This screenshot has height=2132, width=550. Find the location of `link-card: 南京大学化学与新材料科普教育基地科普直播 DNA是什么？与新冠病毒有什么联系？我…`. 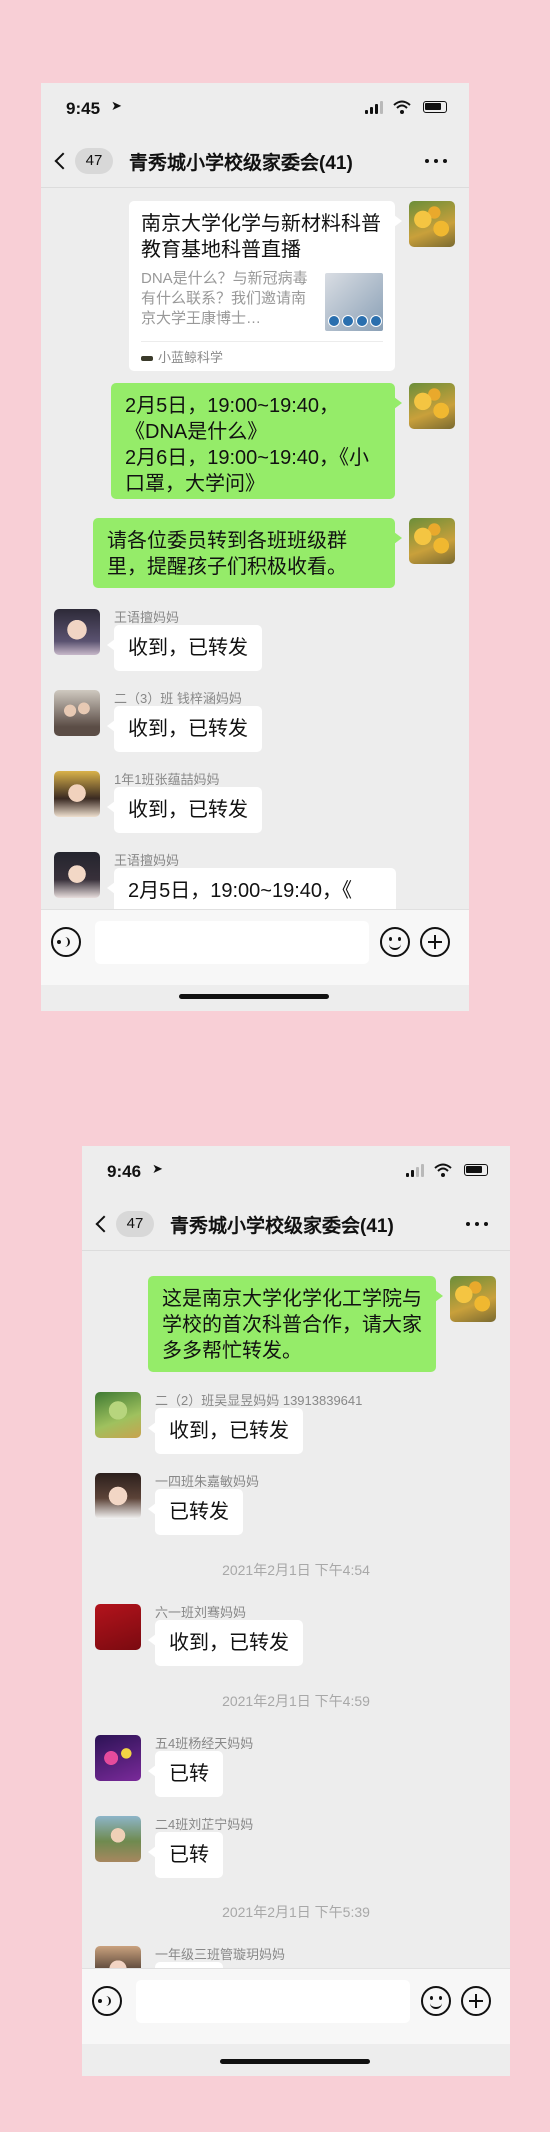

link-card: 南京大学化学与新材料科普教育基地科普直播 DNA是什么？与新冠病毒有什么联系？我… is located at coordinates (265, 286).